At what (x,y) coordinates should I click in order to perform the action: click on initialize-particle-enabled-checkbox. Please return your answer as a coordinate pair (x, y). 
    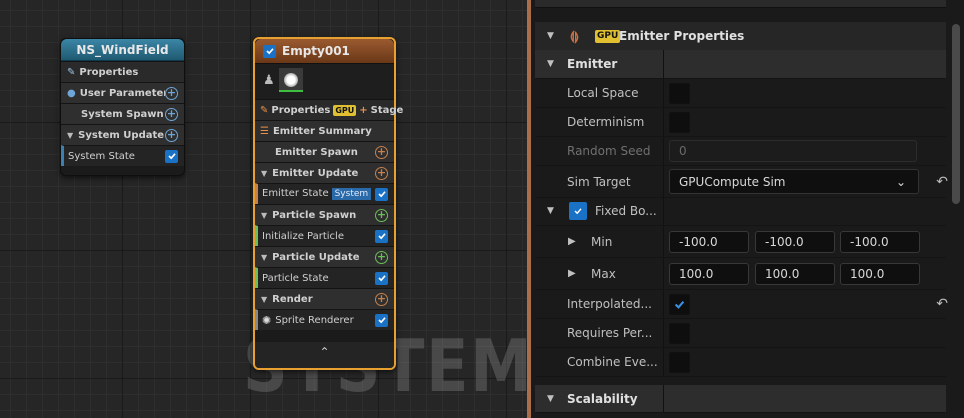
    Looking at the image, I should click on (381, 236).